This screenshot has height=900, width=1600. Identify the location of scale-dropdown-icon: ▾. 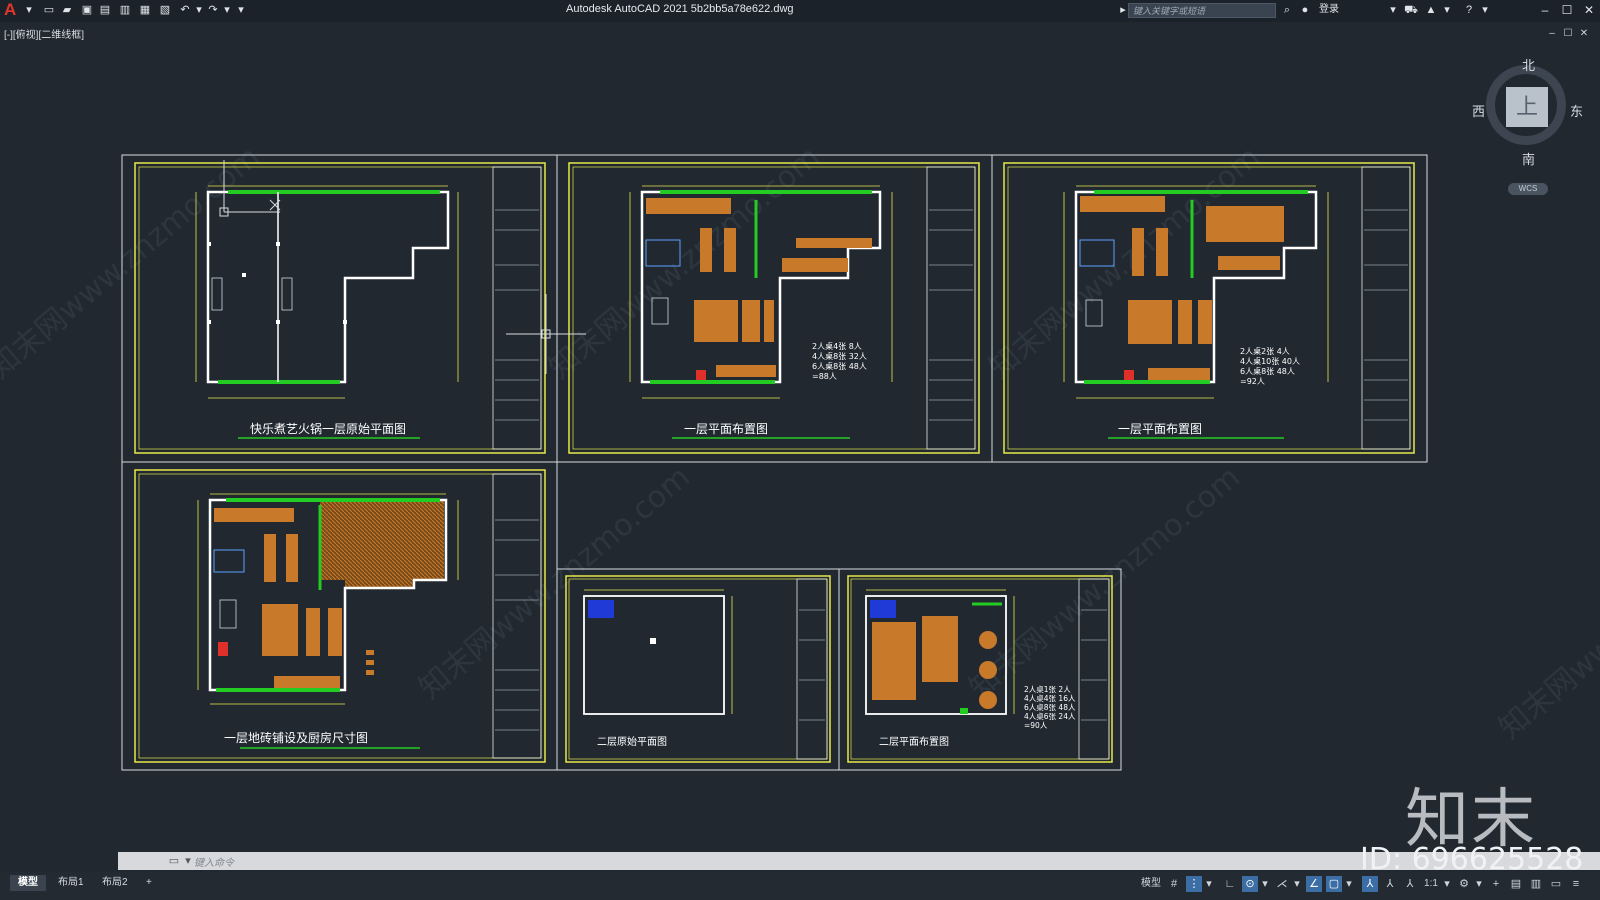
(1447, 884).